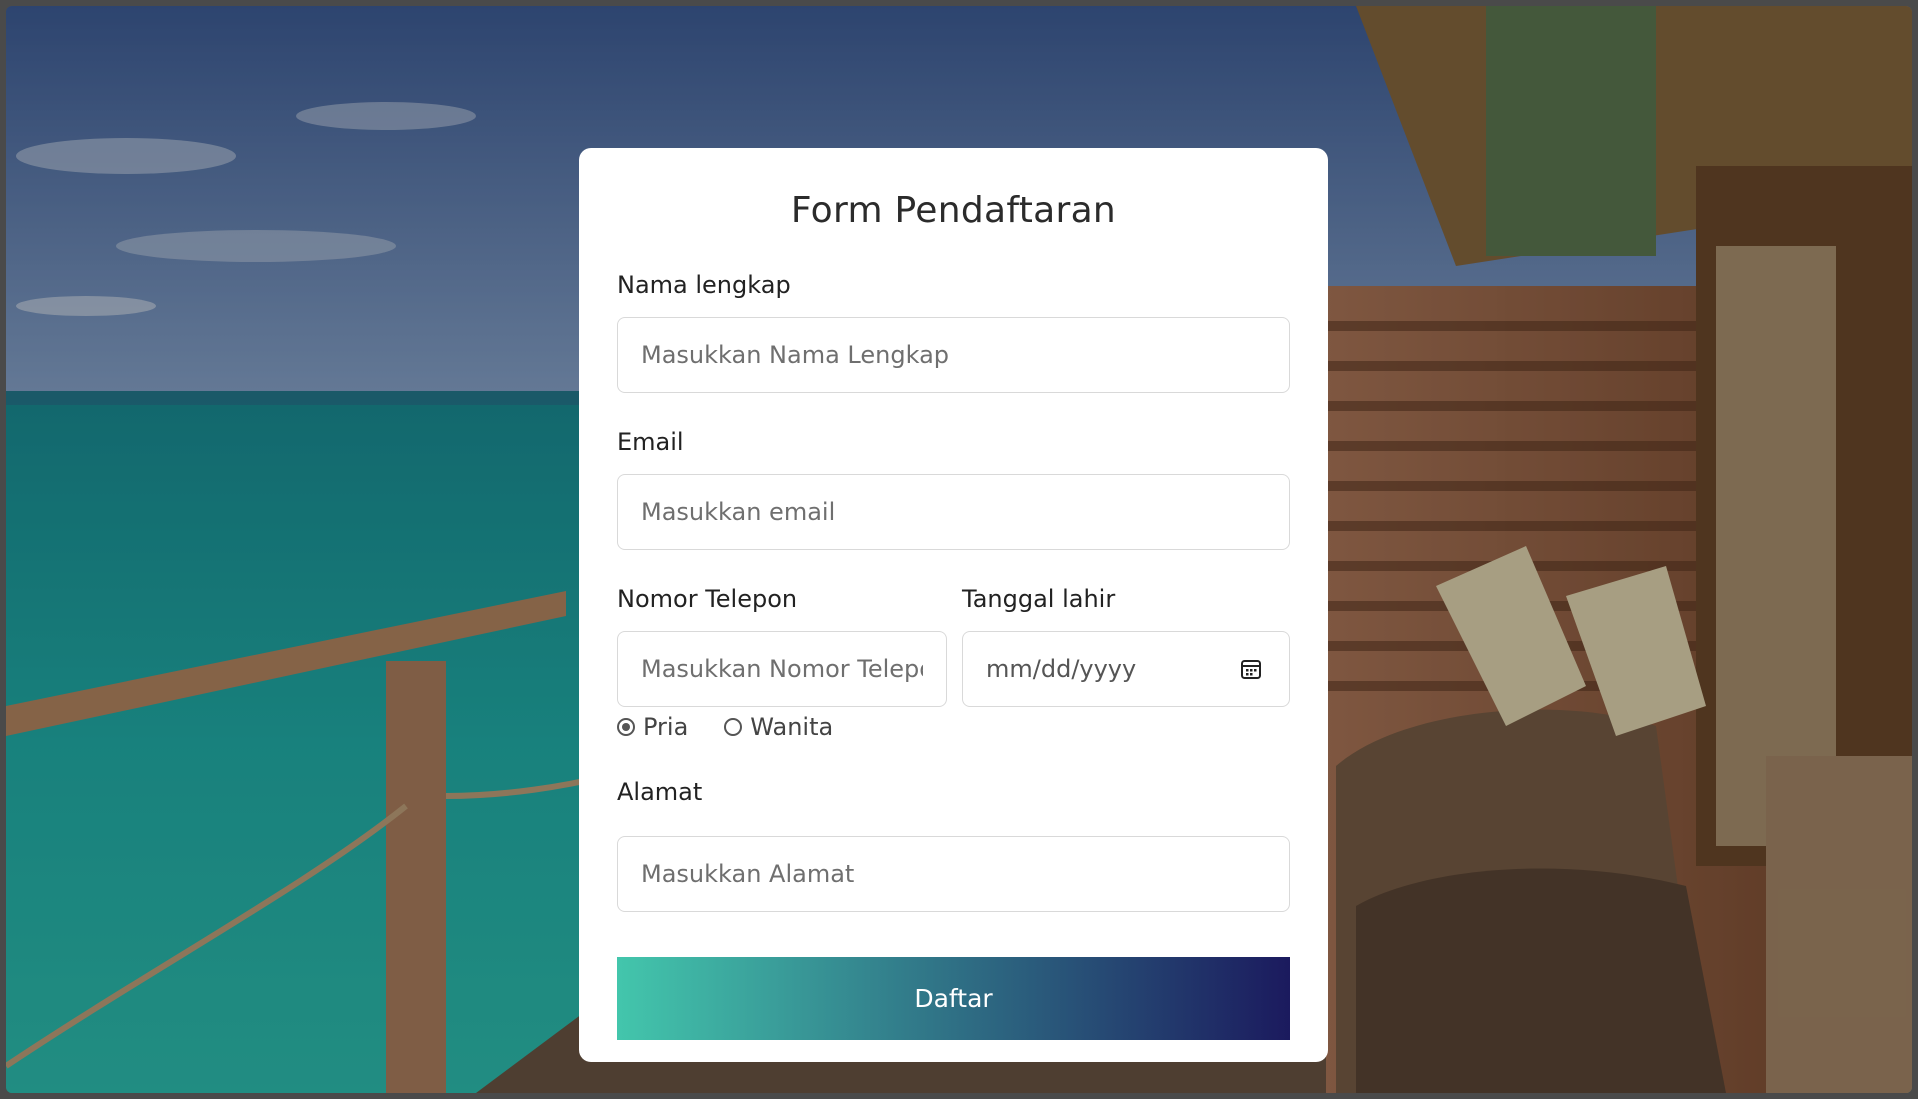 The height and width of the screenshot is (1099, 1918). I want to click on phone-input, so click(782, 669).